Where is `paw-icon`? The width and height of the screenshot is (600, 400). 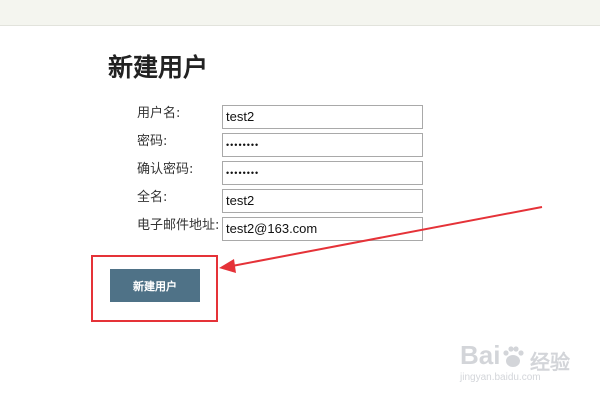
paw-icon is located at coordinates (513, 356).